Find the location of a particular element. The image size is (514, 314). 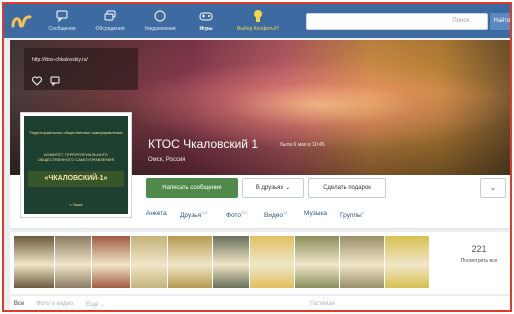

nav-promo: Выбор Конфеты!!! is located at coordinates (258, 22).